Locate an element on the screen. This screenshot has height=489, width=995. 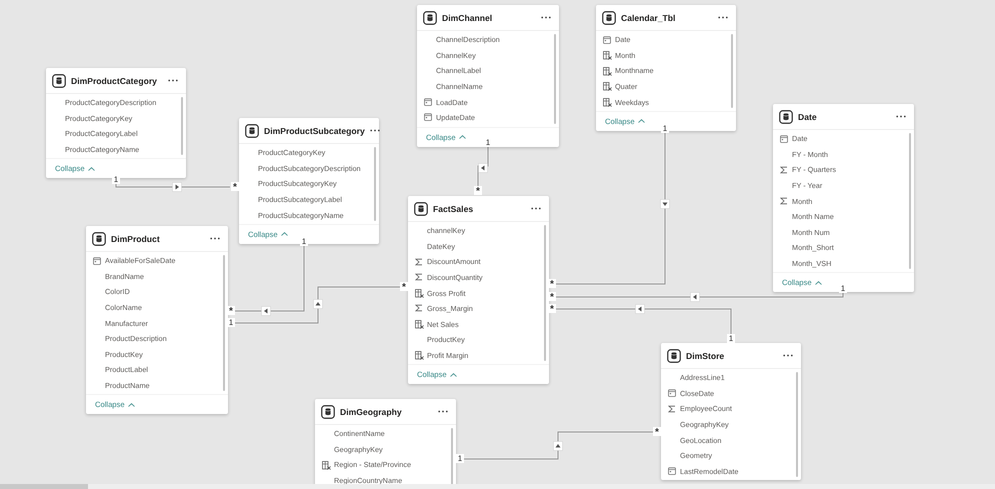
table-title: DimProductCategory is located at coordinates (114, 81).